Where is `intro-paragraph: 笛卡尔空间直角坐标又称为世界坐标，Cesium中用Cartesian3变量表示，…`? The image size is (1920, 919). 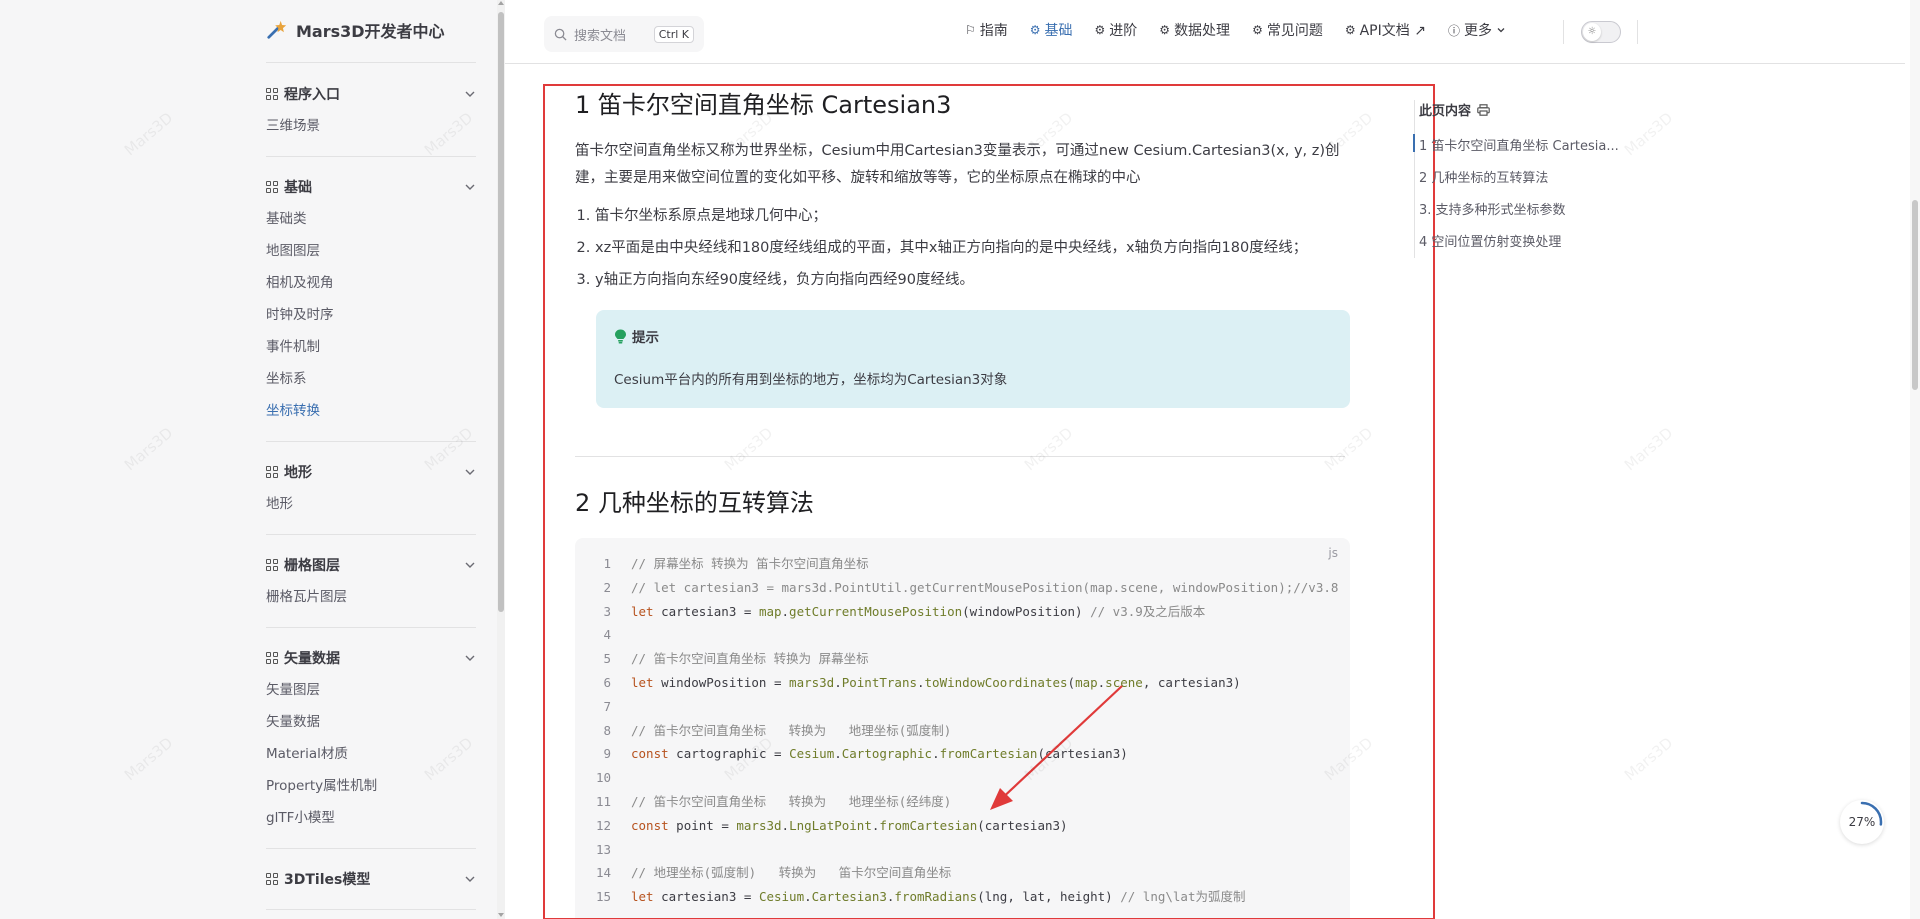
intro-paragraph: 笛卡尔空间直角坐标又称为世界坐标，Cesium中用Cartesian3变量表示，… is located at coordinates (957, 164).